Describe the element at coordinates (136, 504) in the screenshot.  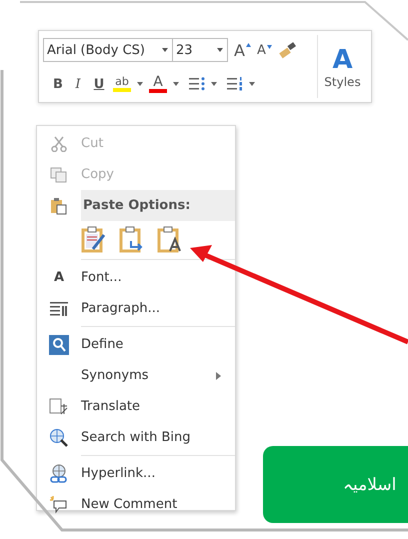
I see `menu-item: New Comment` at that location.